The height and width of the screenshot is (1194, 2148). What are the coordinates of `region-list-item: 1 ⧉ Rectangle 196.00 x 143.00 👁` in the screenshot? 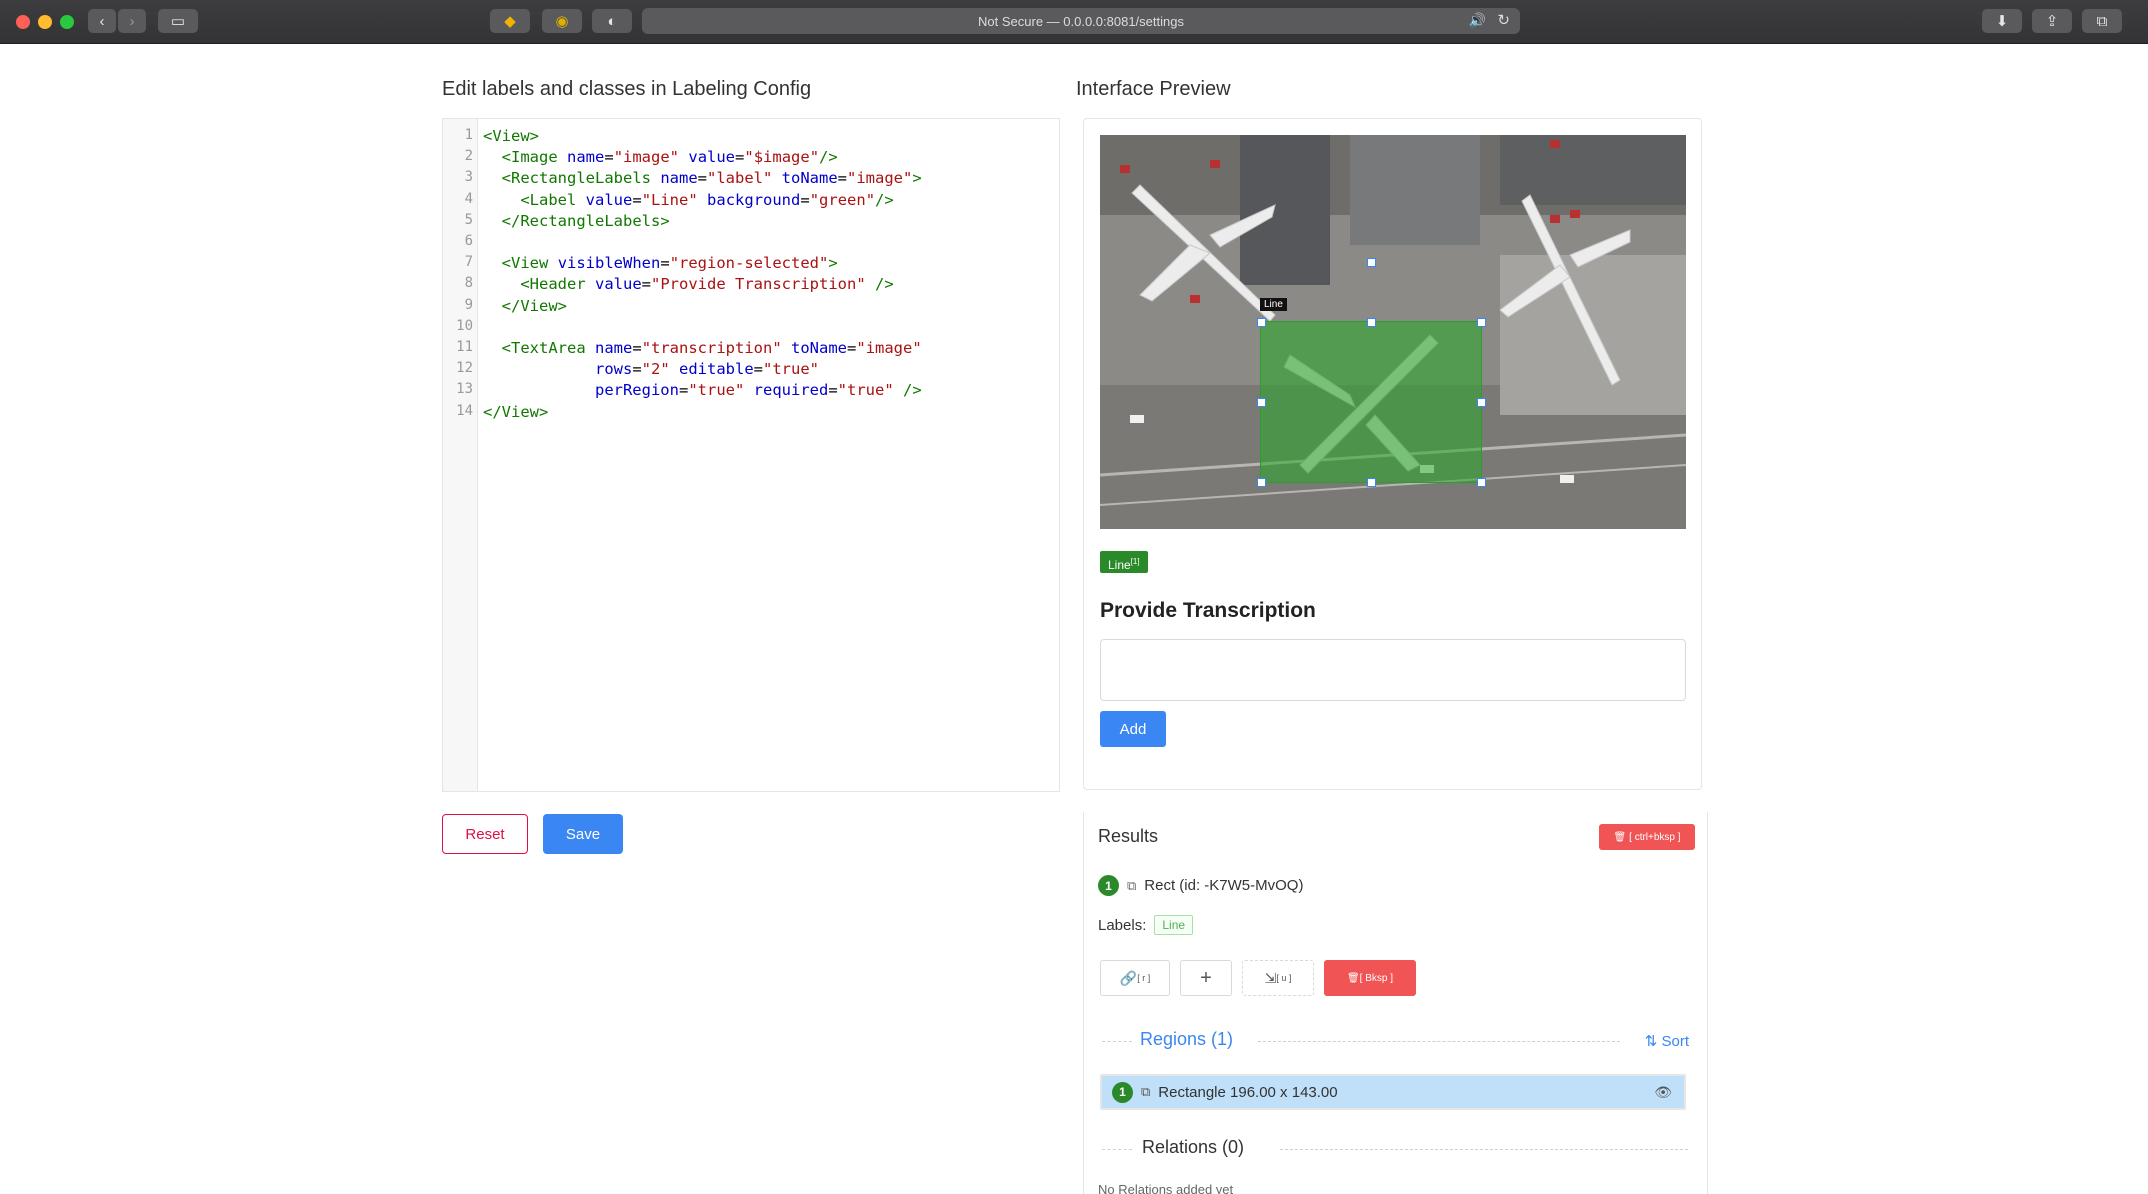 It's located at (1393, 1092).